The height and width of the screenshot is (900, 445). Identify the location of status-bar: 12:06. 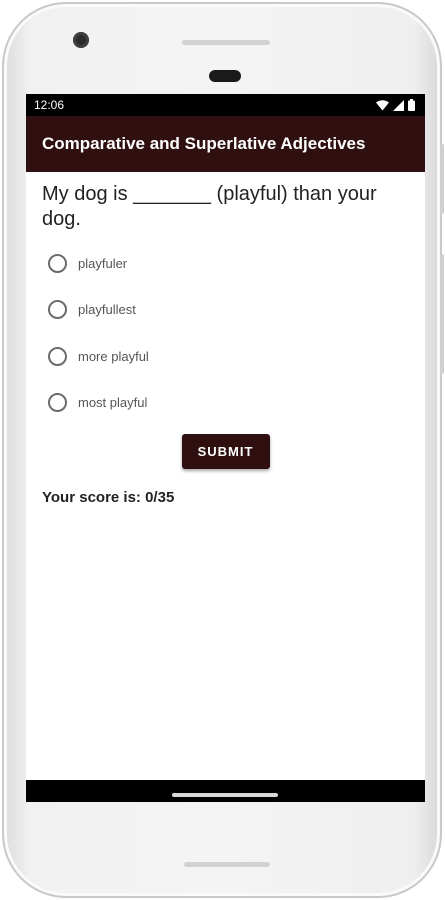
(225, 105).